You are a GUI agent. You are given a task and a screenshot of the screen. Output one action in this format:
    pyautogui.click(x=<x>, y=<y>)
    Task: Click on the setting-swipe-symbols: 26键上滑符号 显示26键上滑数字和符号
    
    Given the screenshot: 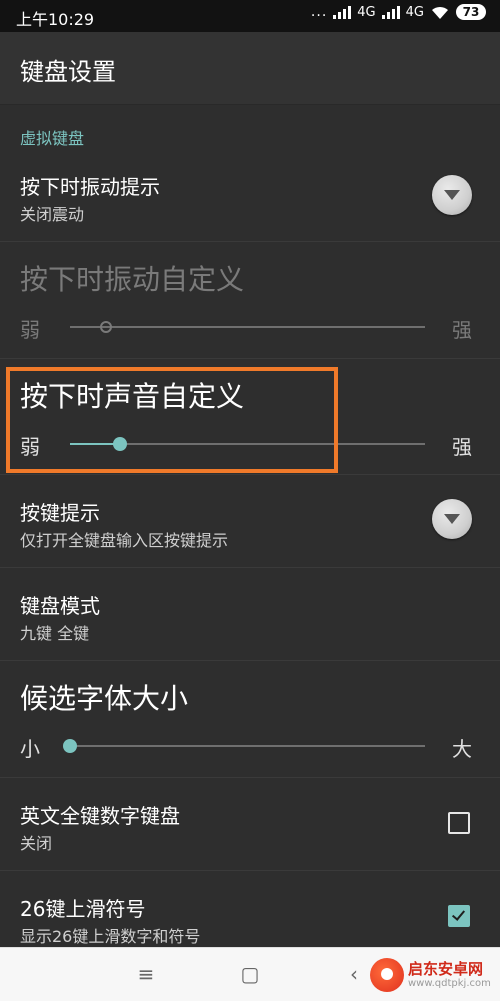 What is the action you would take?
    pyautogui.click(x=250, y=909)
    